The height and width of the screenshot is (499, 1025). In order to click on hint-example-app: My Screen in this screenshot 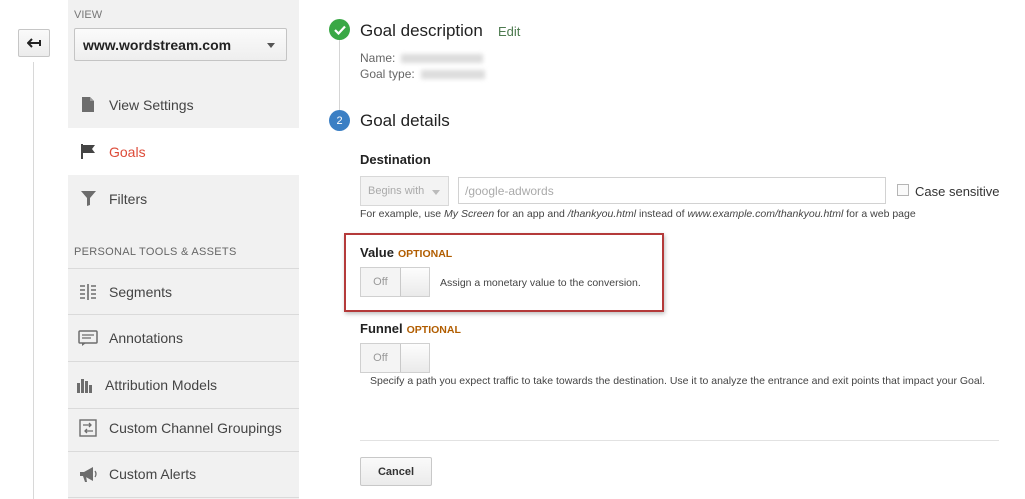, I will do `click(469, 214)`.